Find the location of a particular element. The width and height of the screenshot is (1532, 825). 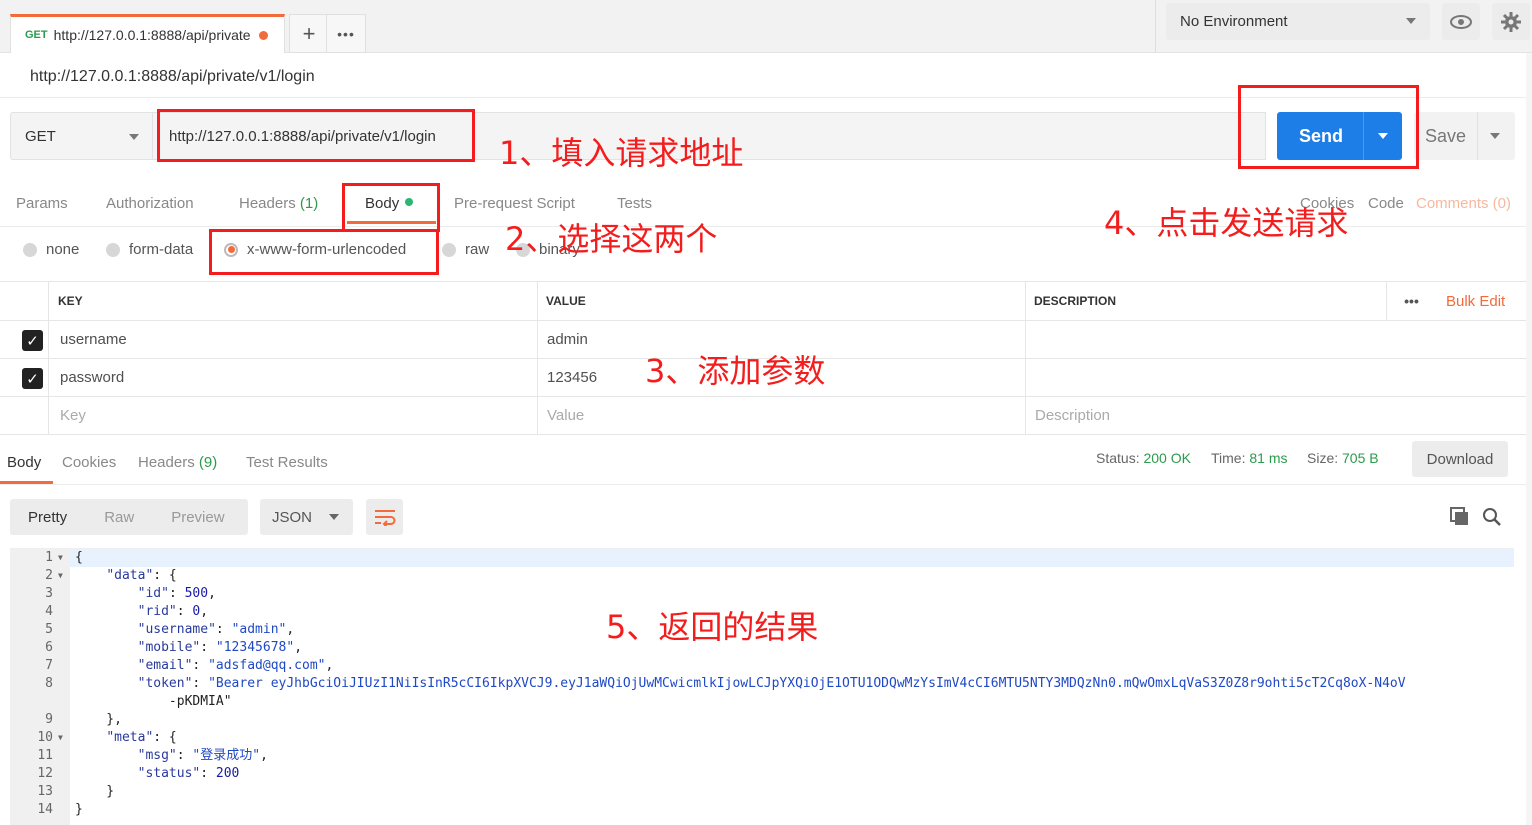

environment-quicklook-button is located at coordinates (1461, 21).